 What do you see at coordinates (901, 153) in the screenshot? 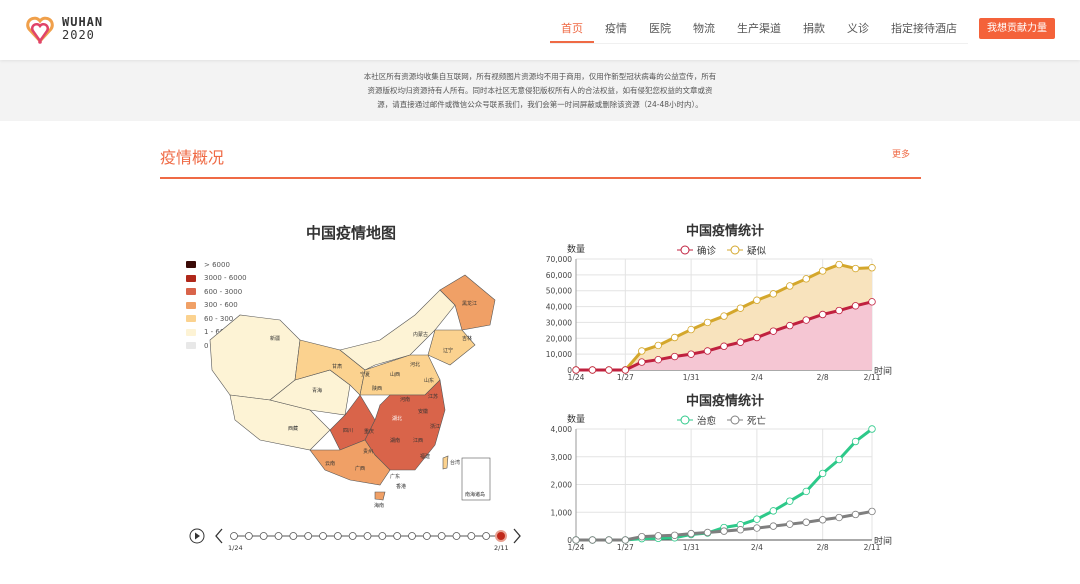
I see `more-link: 更多` at bounding box center [901, 153].